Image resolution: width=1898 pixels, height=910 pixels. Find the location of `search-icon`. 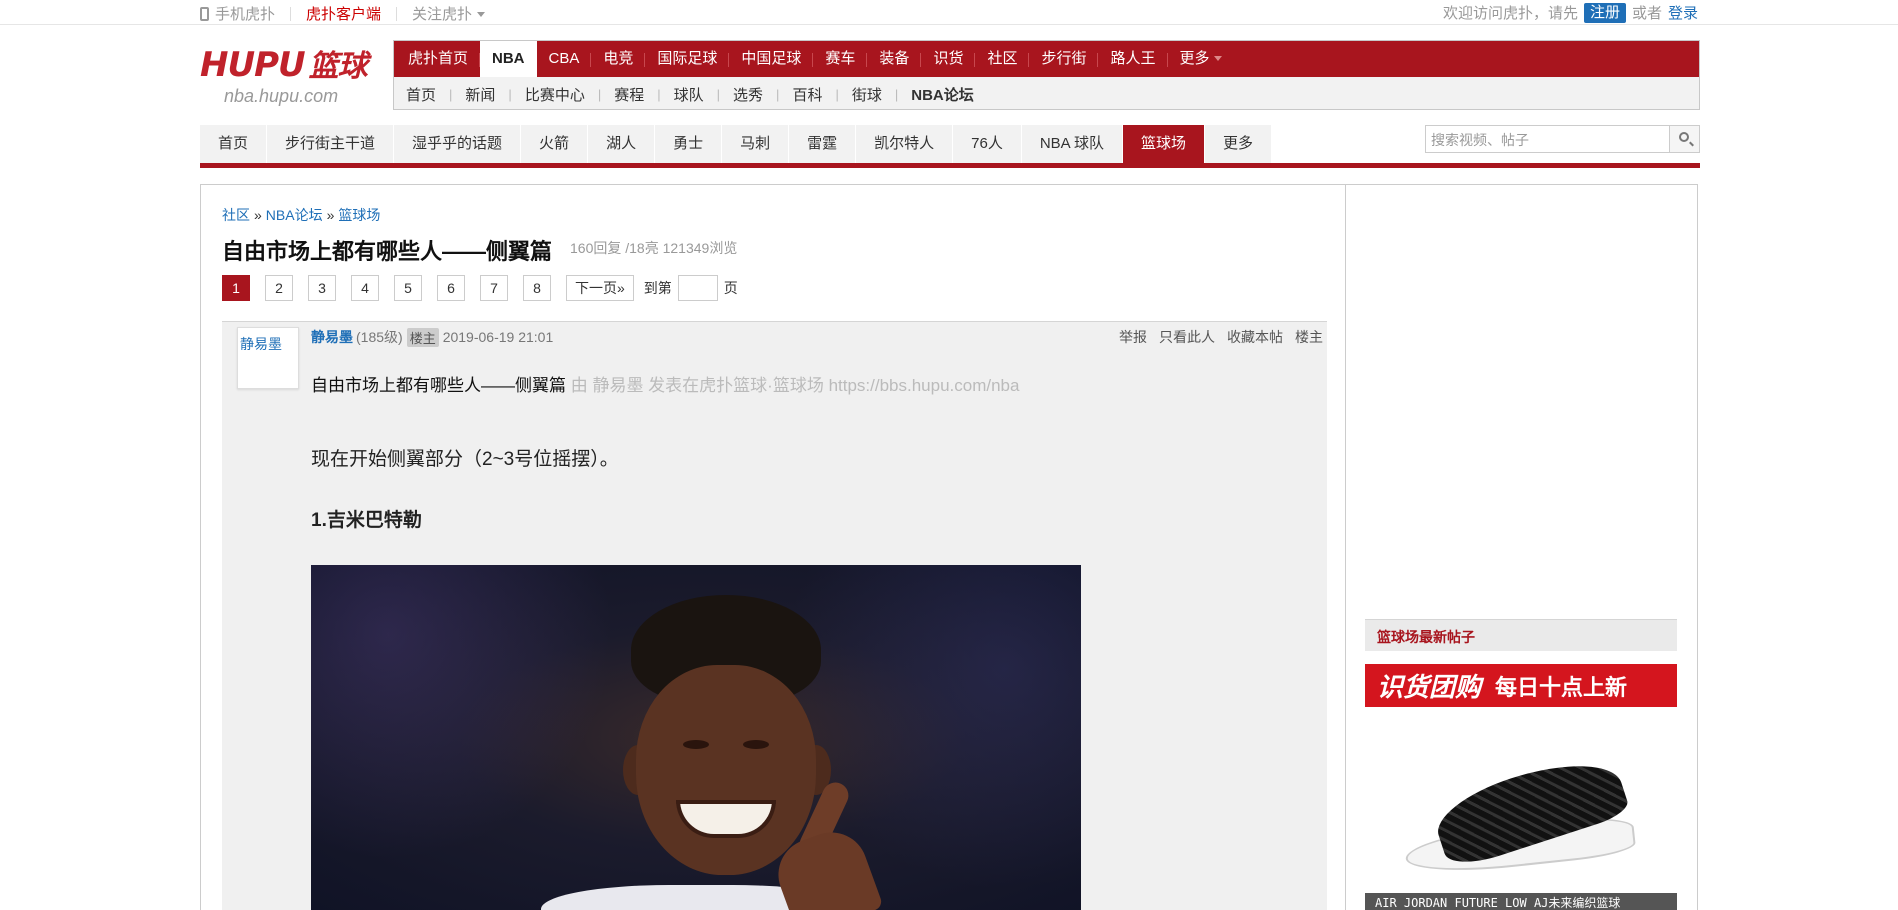

search-icon is located at coordinates (1684, 137).